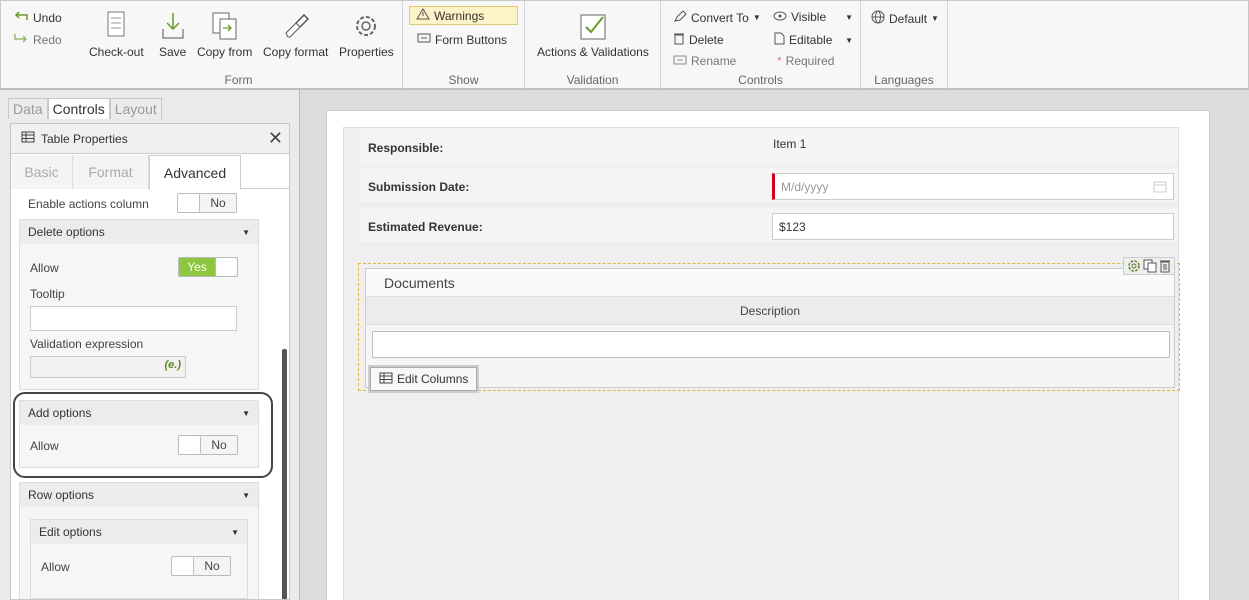 Image resolution: width=1249 pixels, height=600 pixels. Describe the element at coordinates (769, 225) in the screenshot. I see `estimated-revenue-row: Estimated Revenue: $123` at that location.